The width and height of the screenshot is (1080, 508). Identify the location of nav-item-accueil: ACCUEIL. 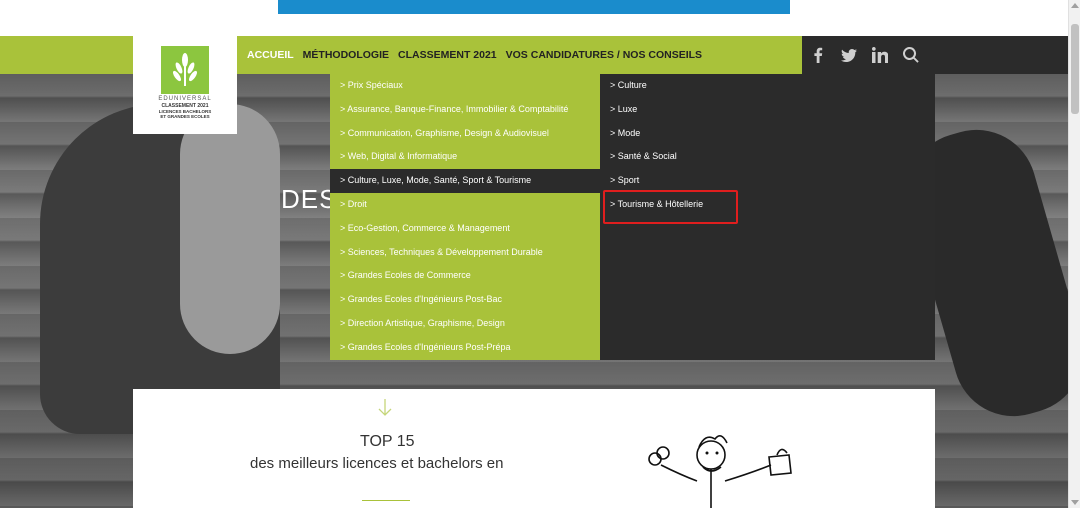
(270, 55).